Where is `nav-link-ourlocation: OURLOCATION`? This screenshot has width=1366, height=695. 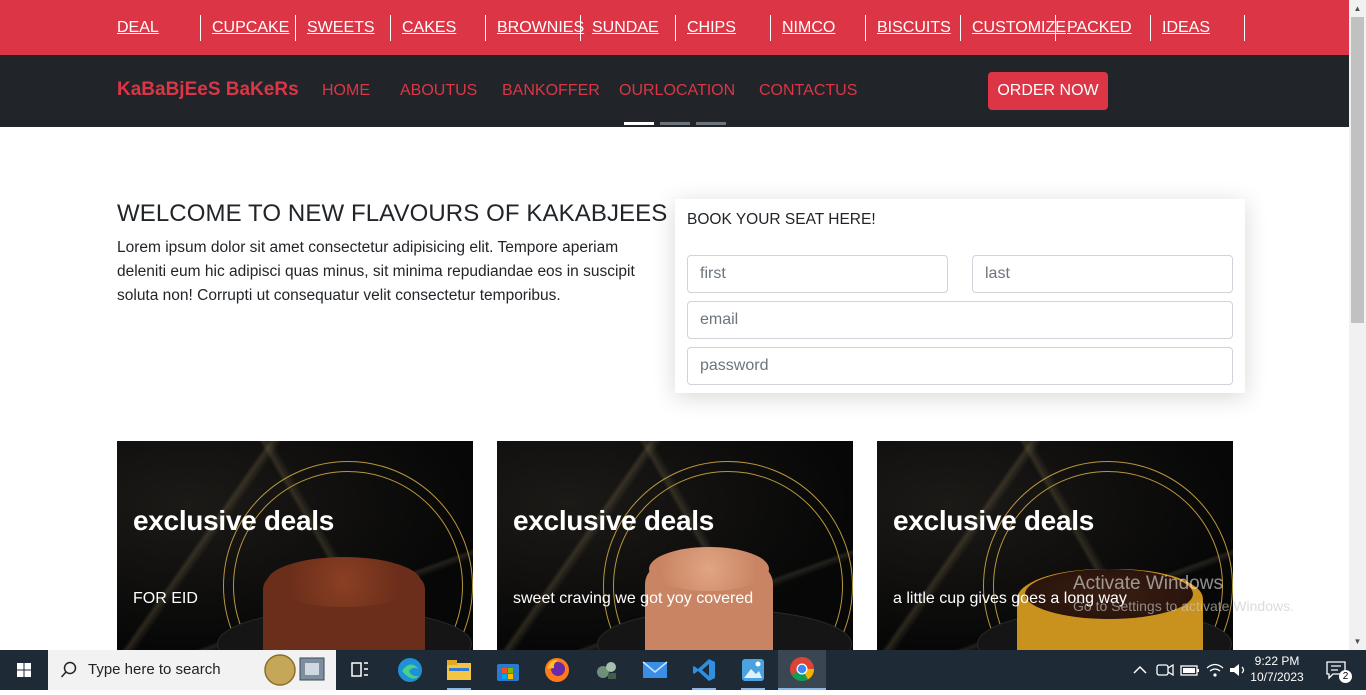 nav-link-ourlocation: OURLOCATION is located at coordinates (677, 91).